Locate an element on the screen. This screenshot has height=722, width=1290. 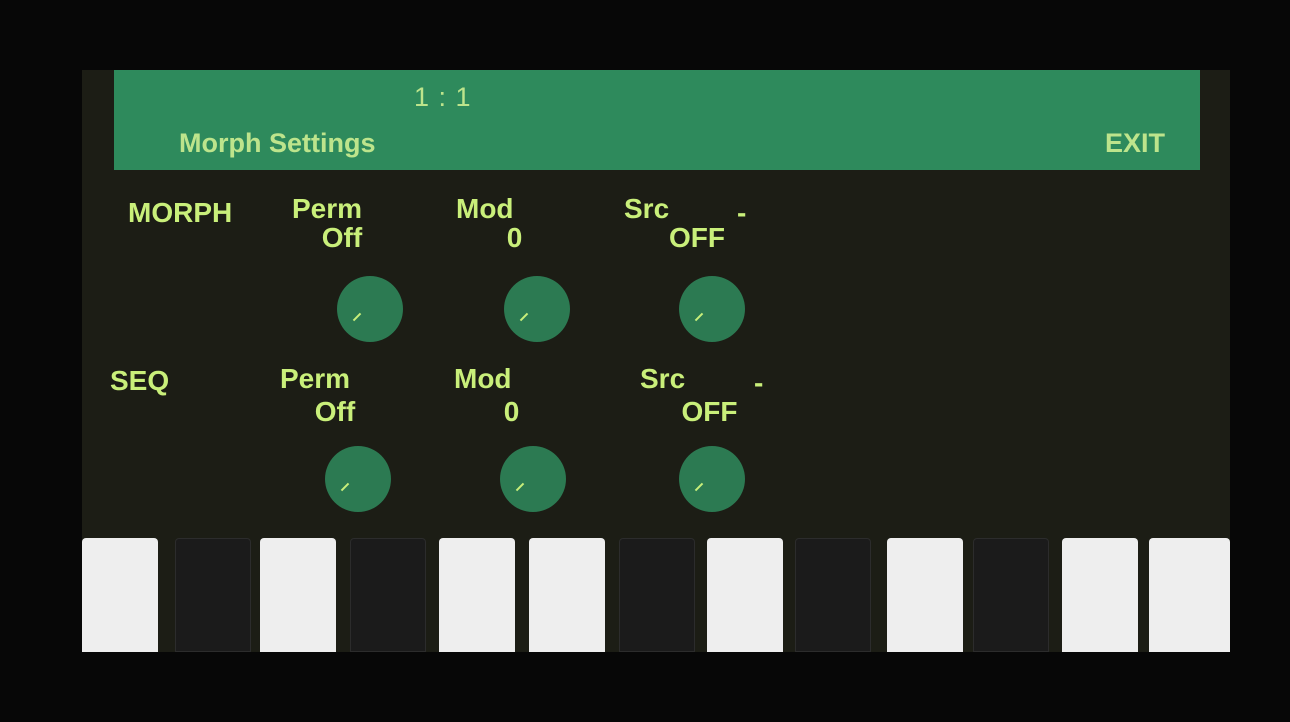
row-label-morph: MORPH is located at coordinates (180, 212).